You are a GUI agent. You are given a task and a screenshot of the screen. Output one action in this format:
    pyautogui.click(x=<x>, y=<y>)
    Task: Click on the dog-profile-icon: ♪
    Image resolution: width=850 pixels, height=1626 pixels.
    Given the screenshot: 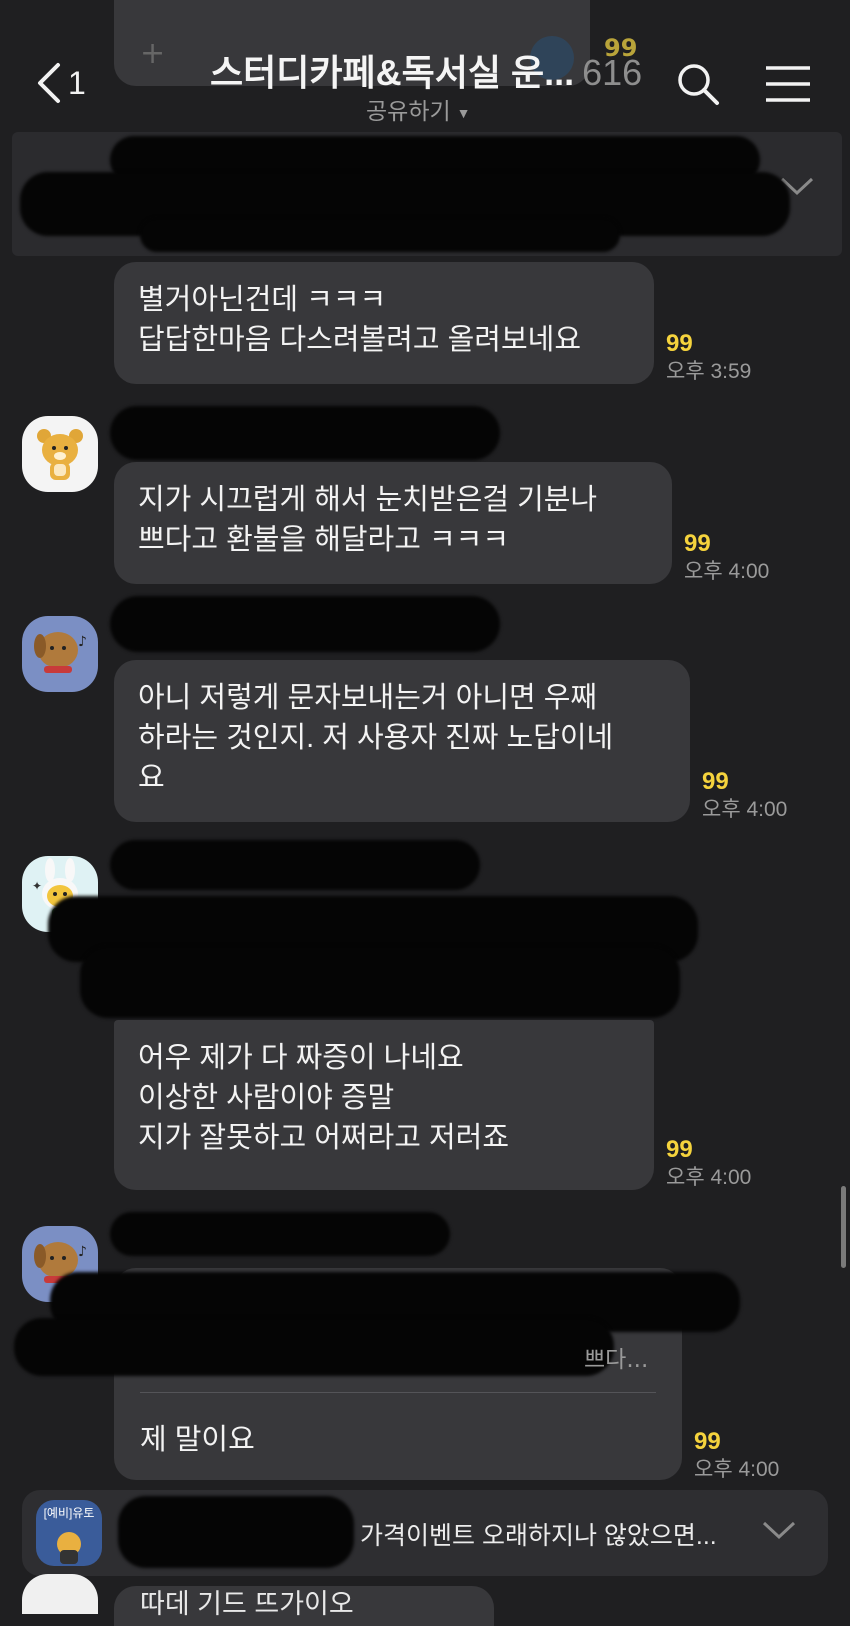 What is the action you would take?
    pyautogui.click(x=60, y=652)
    